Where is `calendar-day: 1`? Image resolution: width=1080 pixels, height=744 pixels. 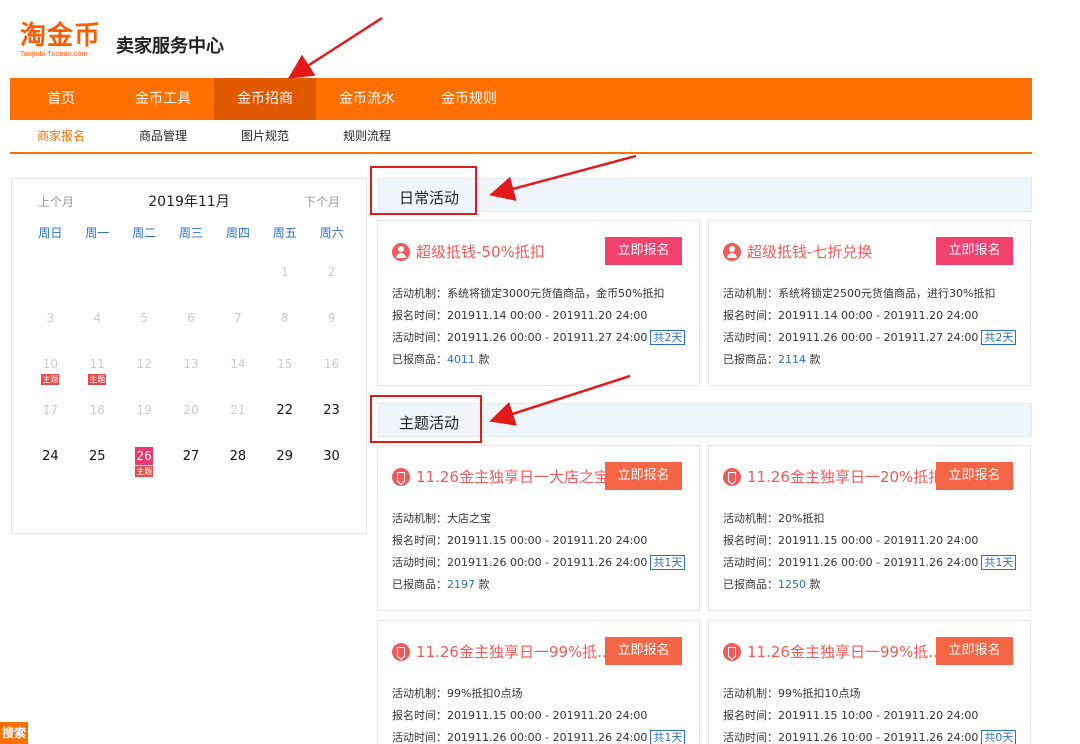 calendar-day: 1 is located at coordinates (284, 284).